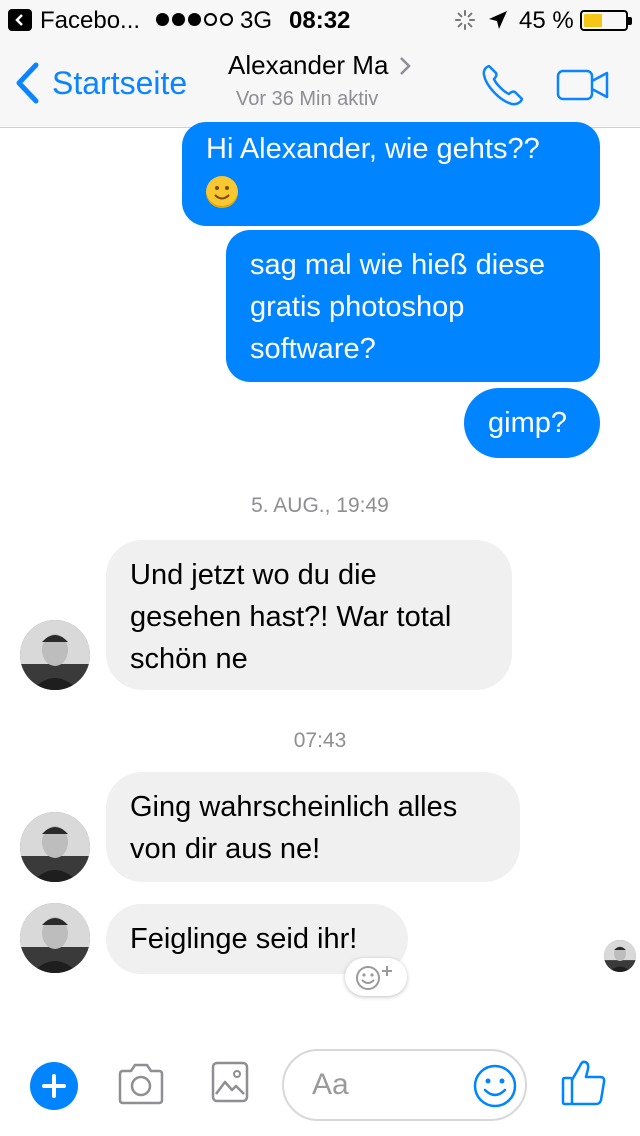 The width and height of the screenshot is (640, 1136). I want to click on message-text: Hi Alexander, wie gehts??, so click(373, 149).